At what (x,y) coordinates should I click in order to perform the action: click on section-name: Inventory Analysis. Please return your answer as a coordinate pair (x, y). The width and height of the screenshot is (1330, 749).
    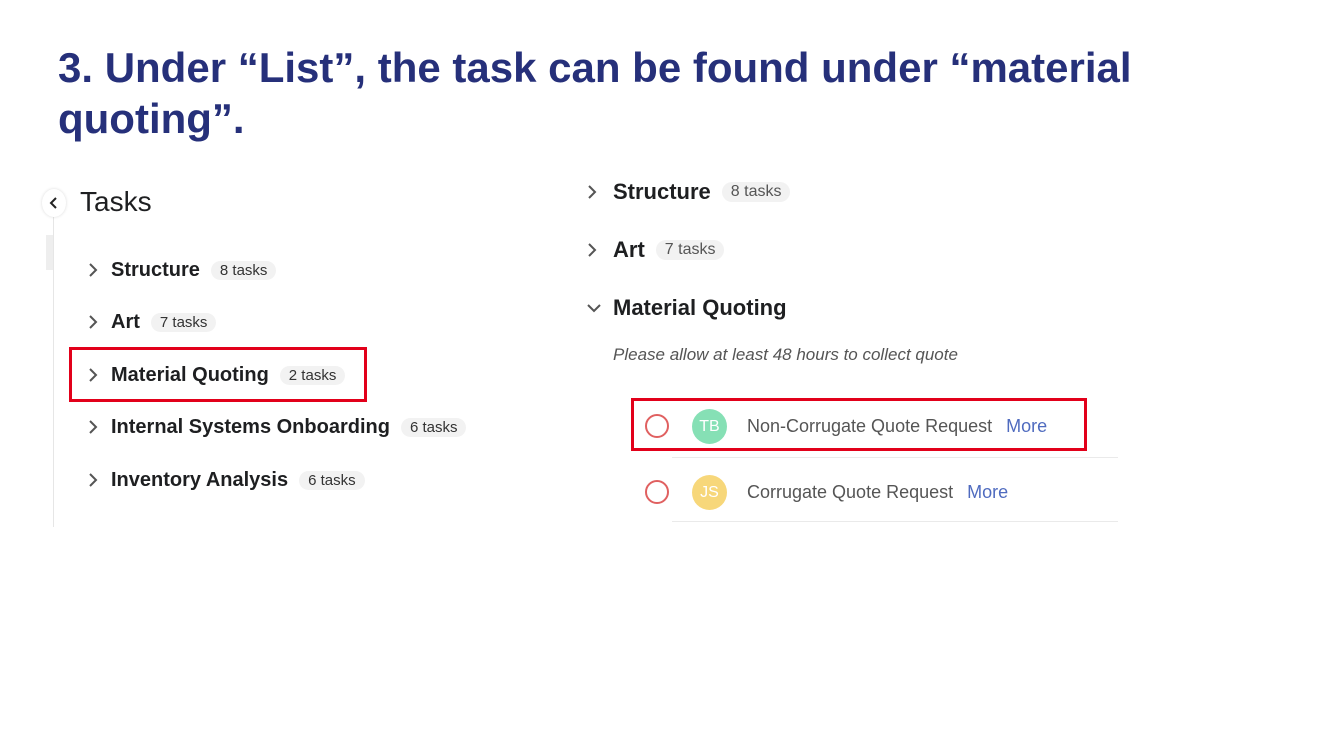
    Looking at the image, I should click on (200, 479).